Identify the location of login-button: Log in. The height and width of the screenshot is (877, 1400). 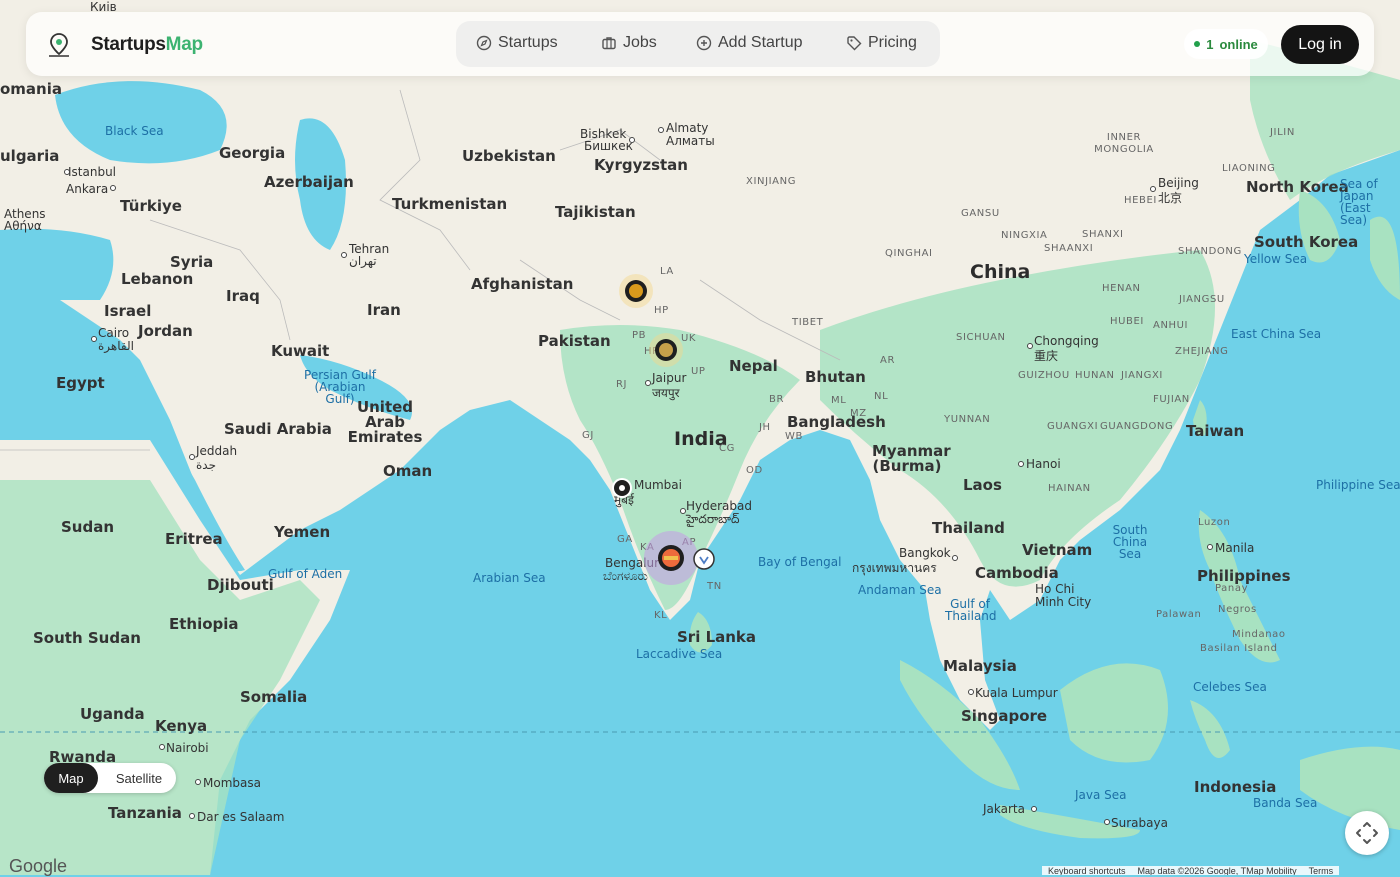
(1320, 44).